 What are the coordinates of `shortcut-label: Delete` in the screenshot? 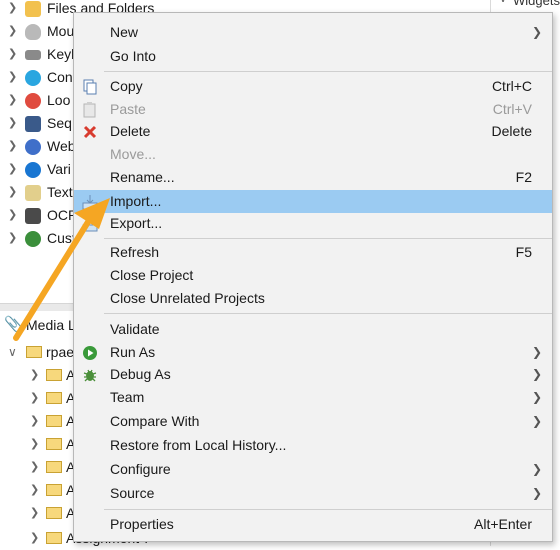 It's located at (511, 131).